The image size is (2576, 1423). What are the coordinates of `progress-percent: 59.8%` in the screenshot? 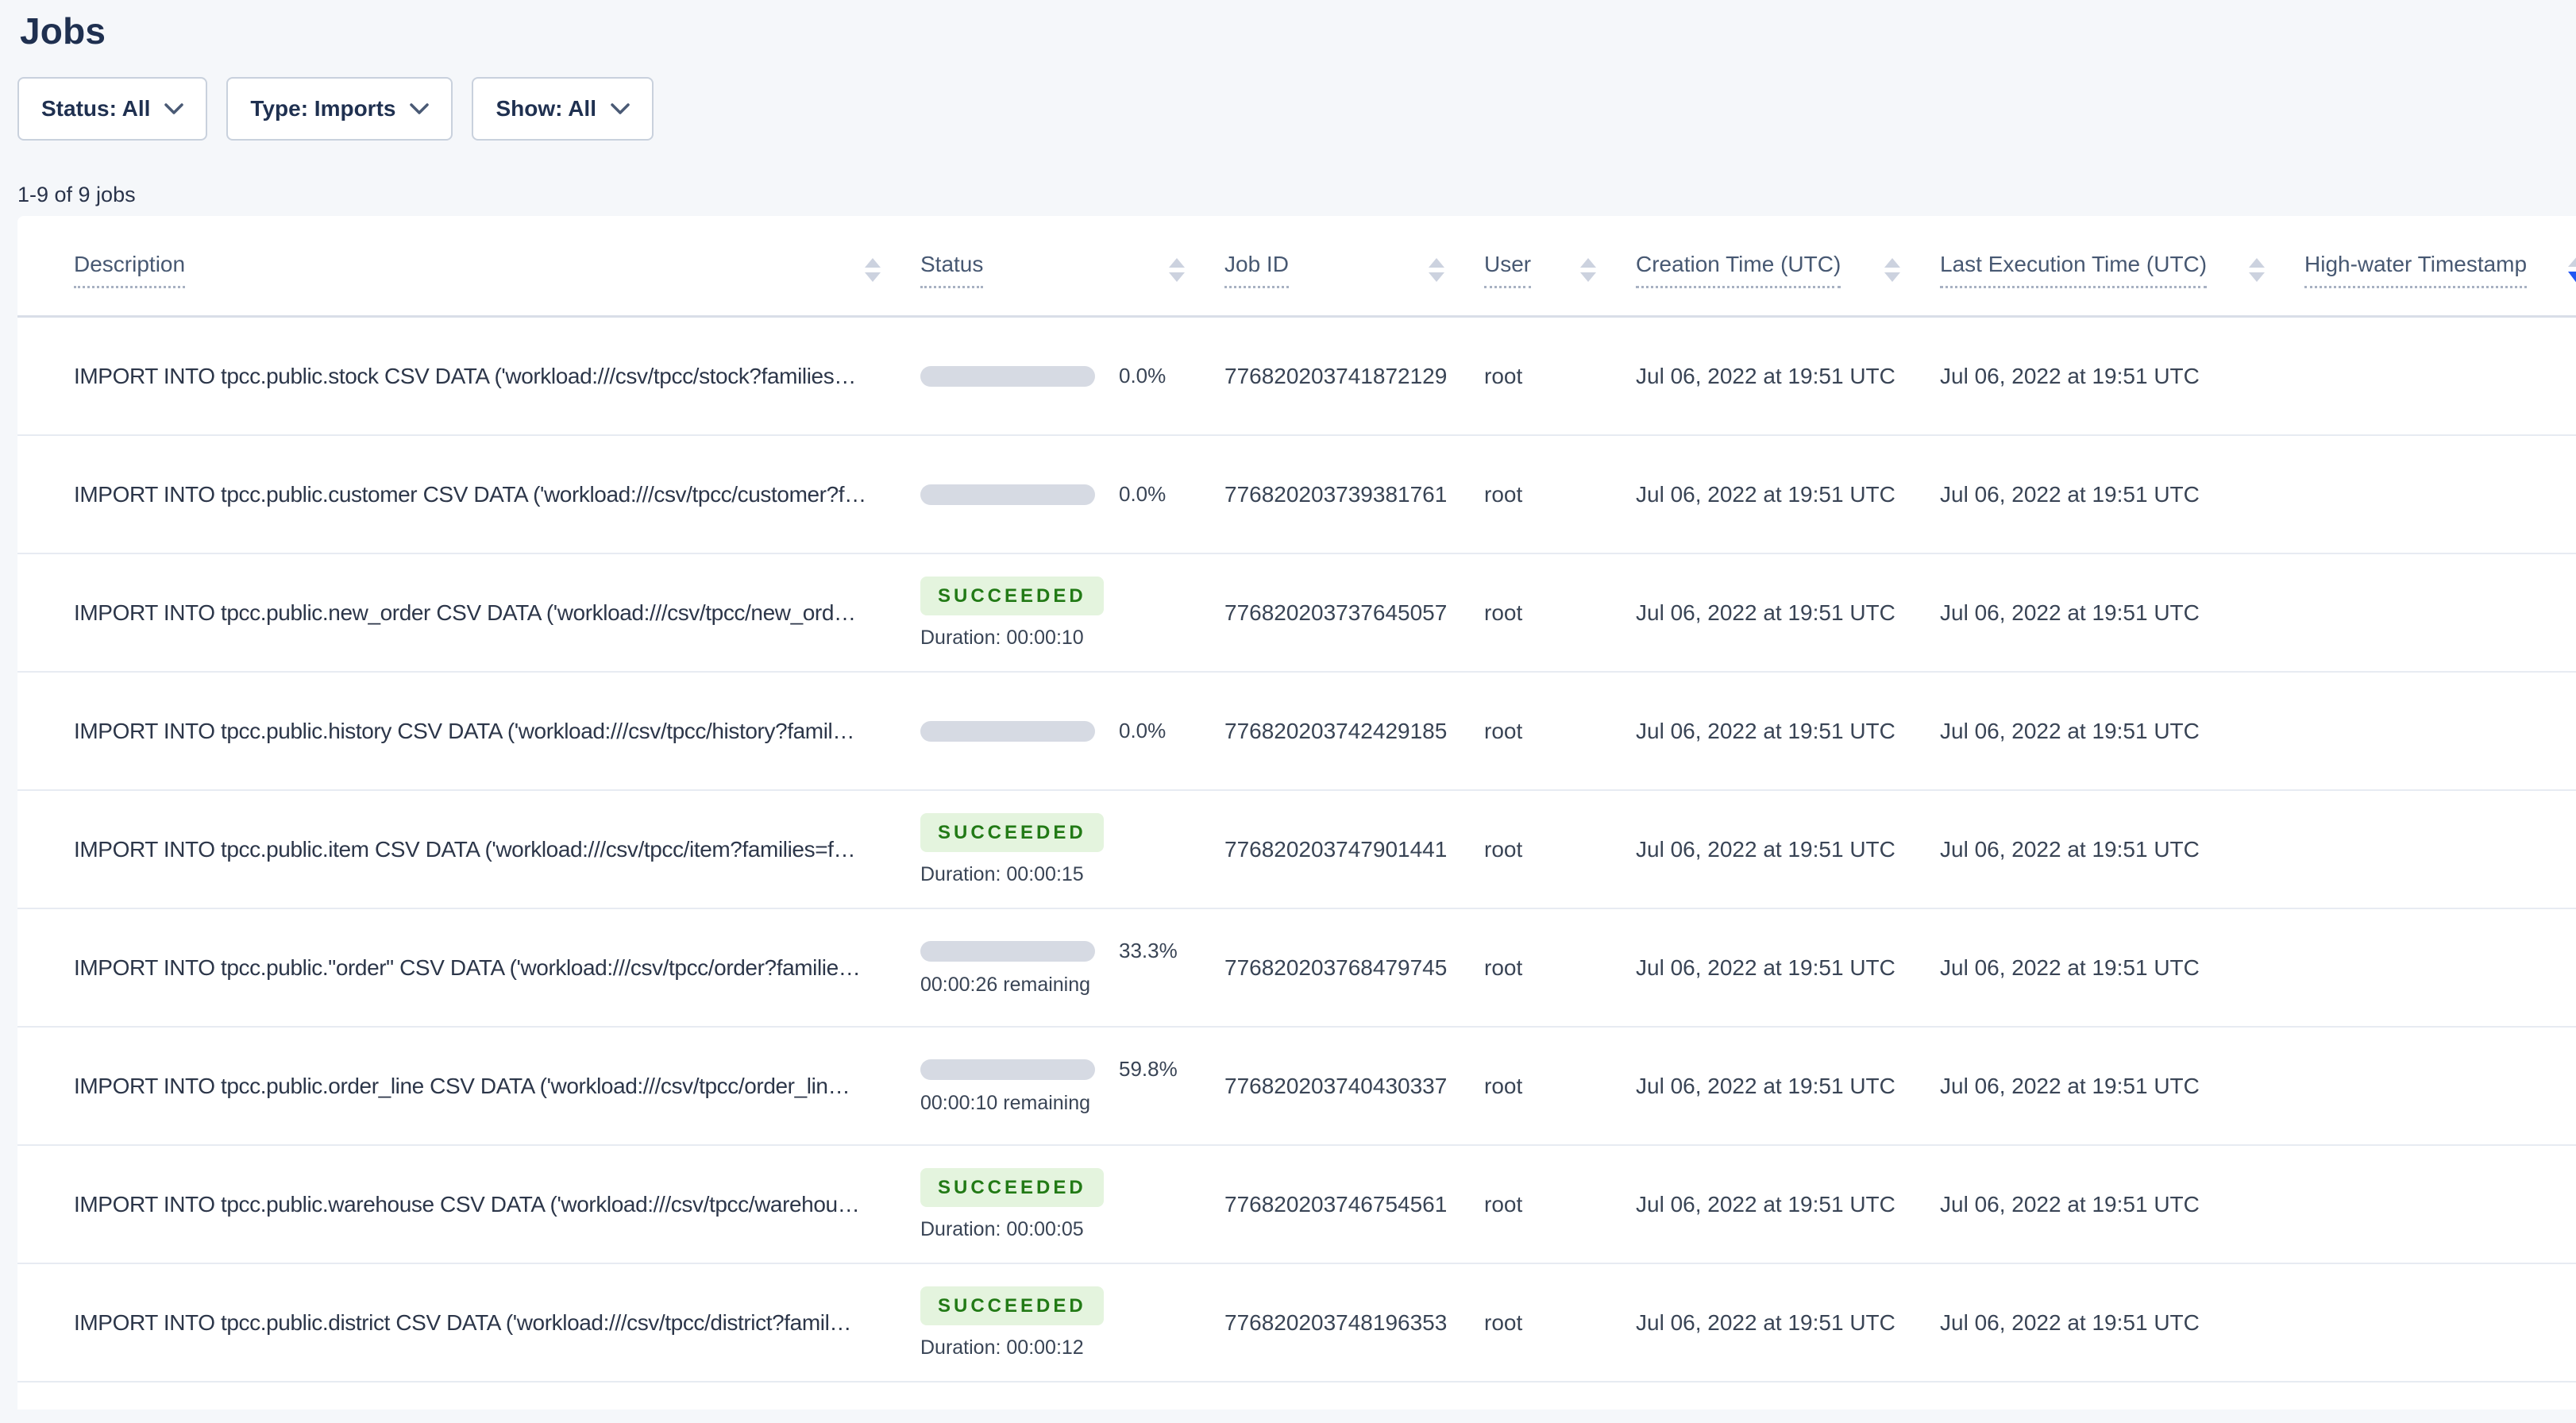 It's located at (1148, 1069).